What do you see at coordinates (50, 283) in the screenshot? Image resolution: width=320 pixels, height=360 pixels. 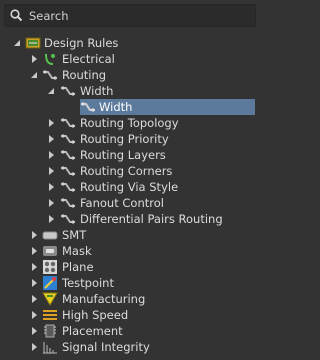 I see `testpoint-icon` at bounding box center [50, 283].